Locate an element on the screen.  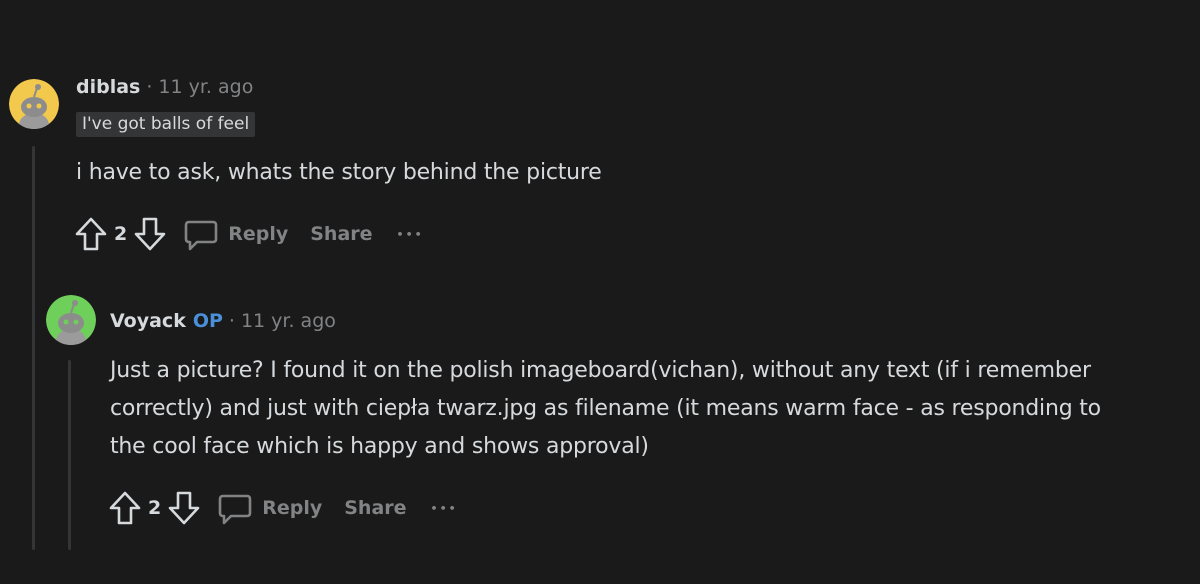
op-badge: OP is located at coordinates (207, 321).